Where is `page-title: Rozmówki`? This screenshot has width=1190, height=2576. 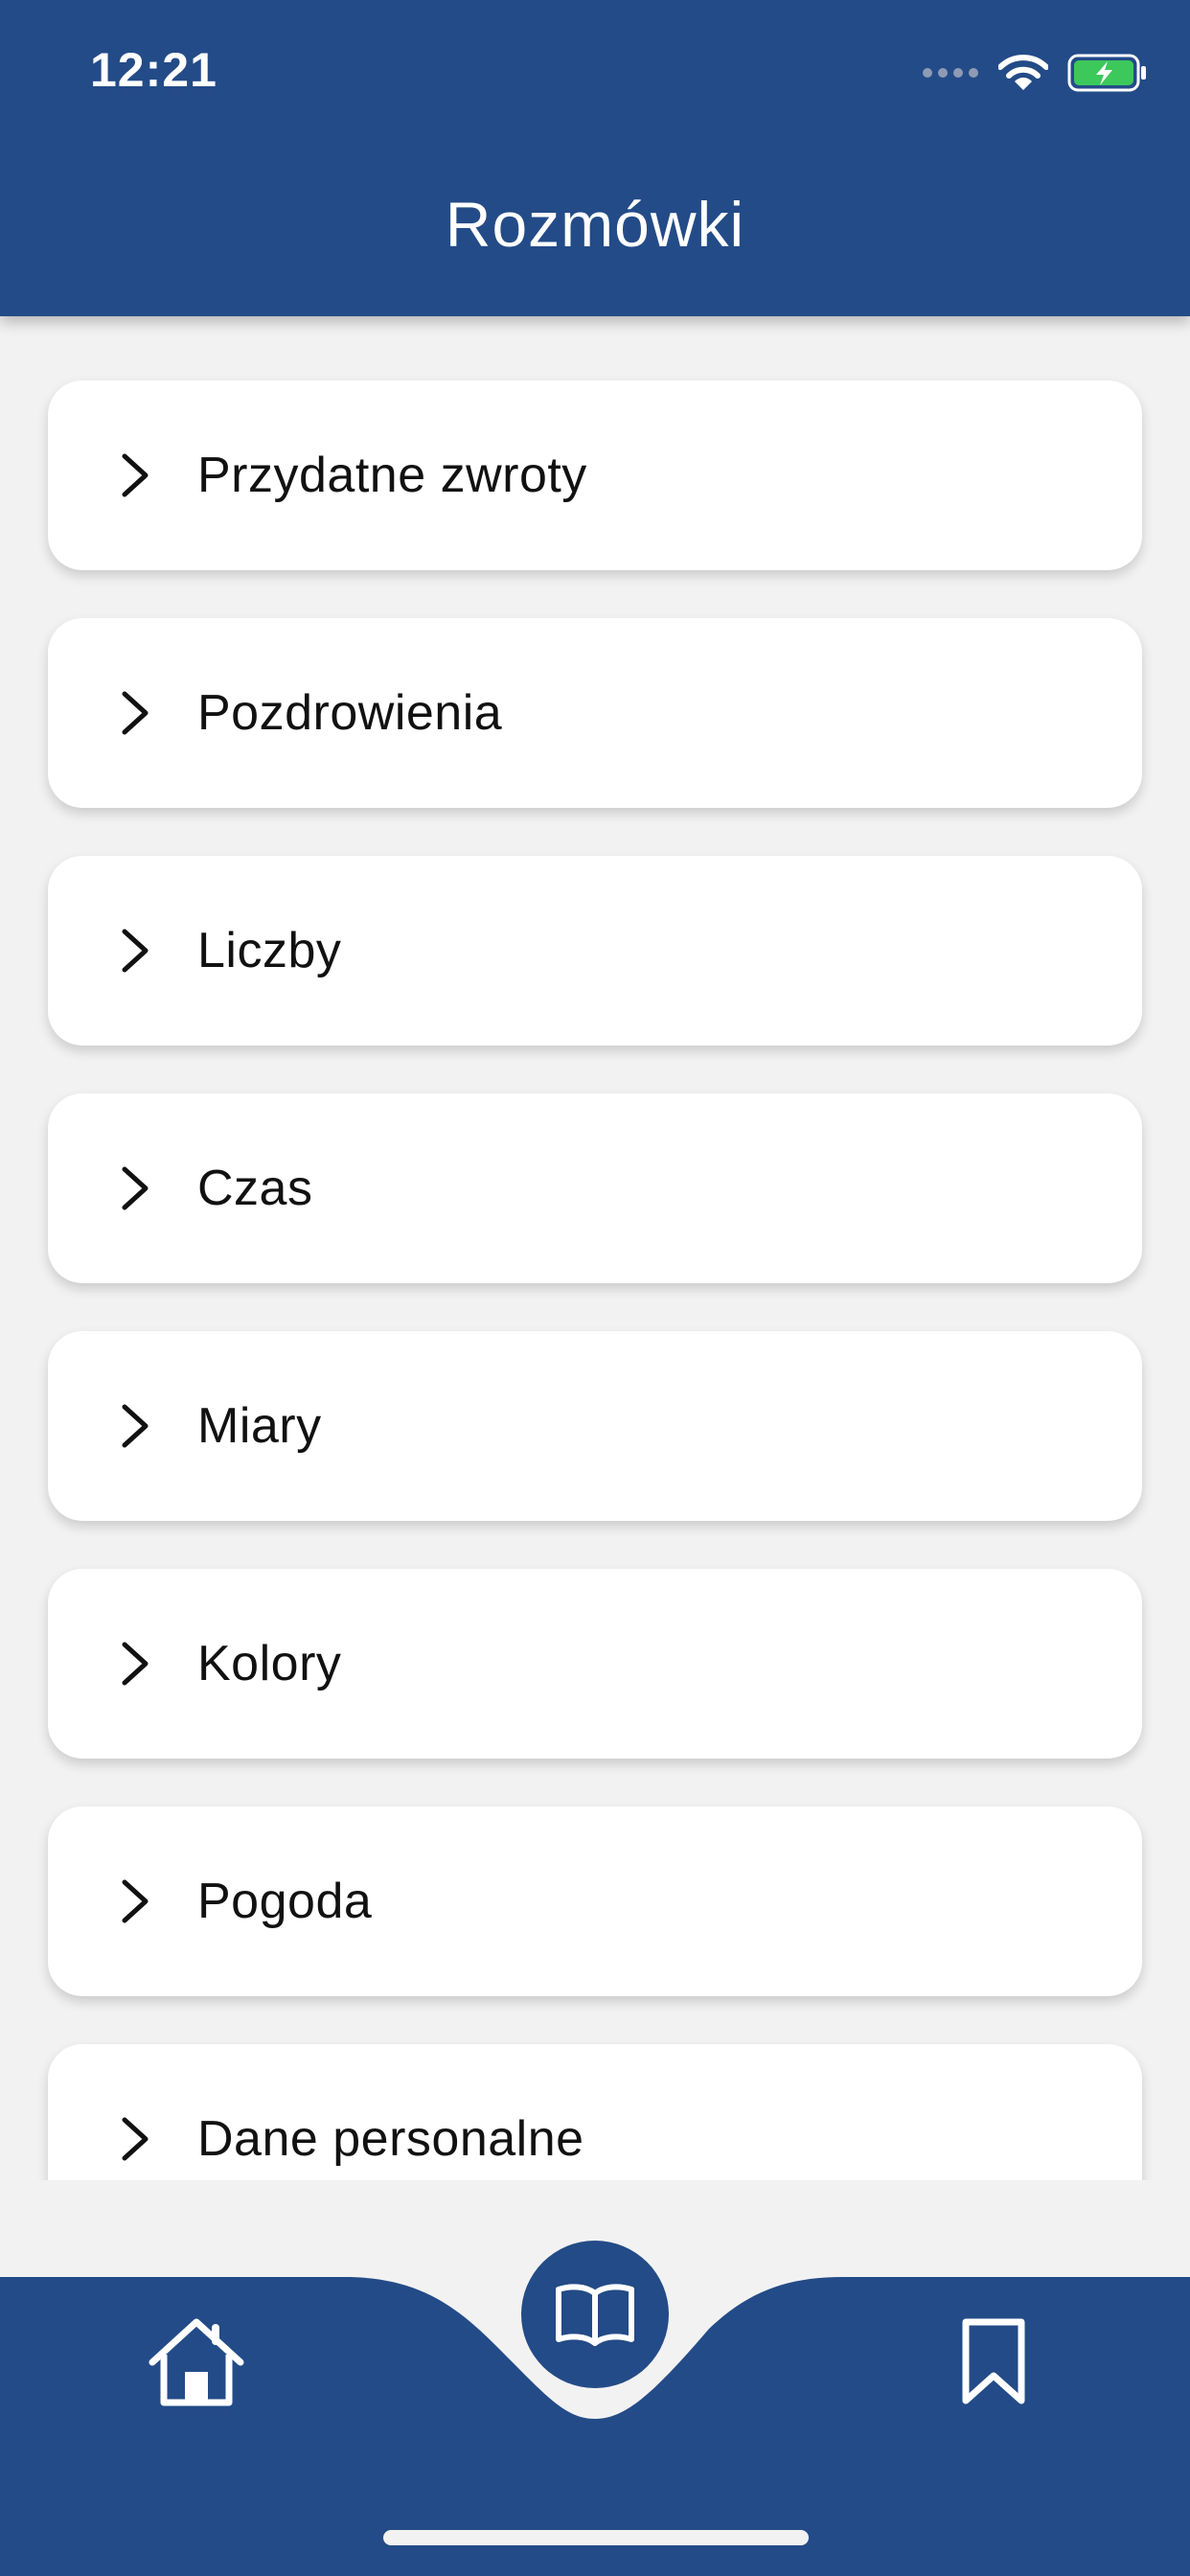 page-title: Rozmówki is located at coordinates (595, 224).